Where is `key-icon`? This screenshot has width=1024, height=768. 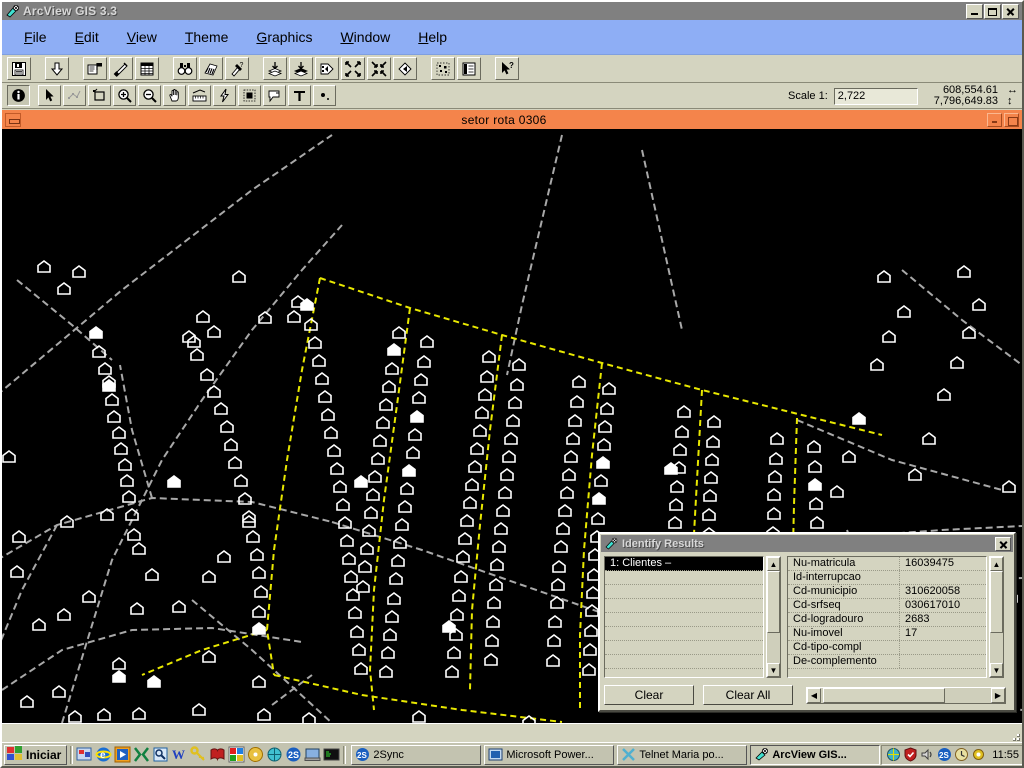 key-icon is located at coordinates (198, 754).